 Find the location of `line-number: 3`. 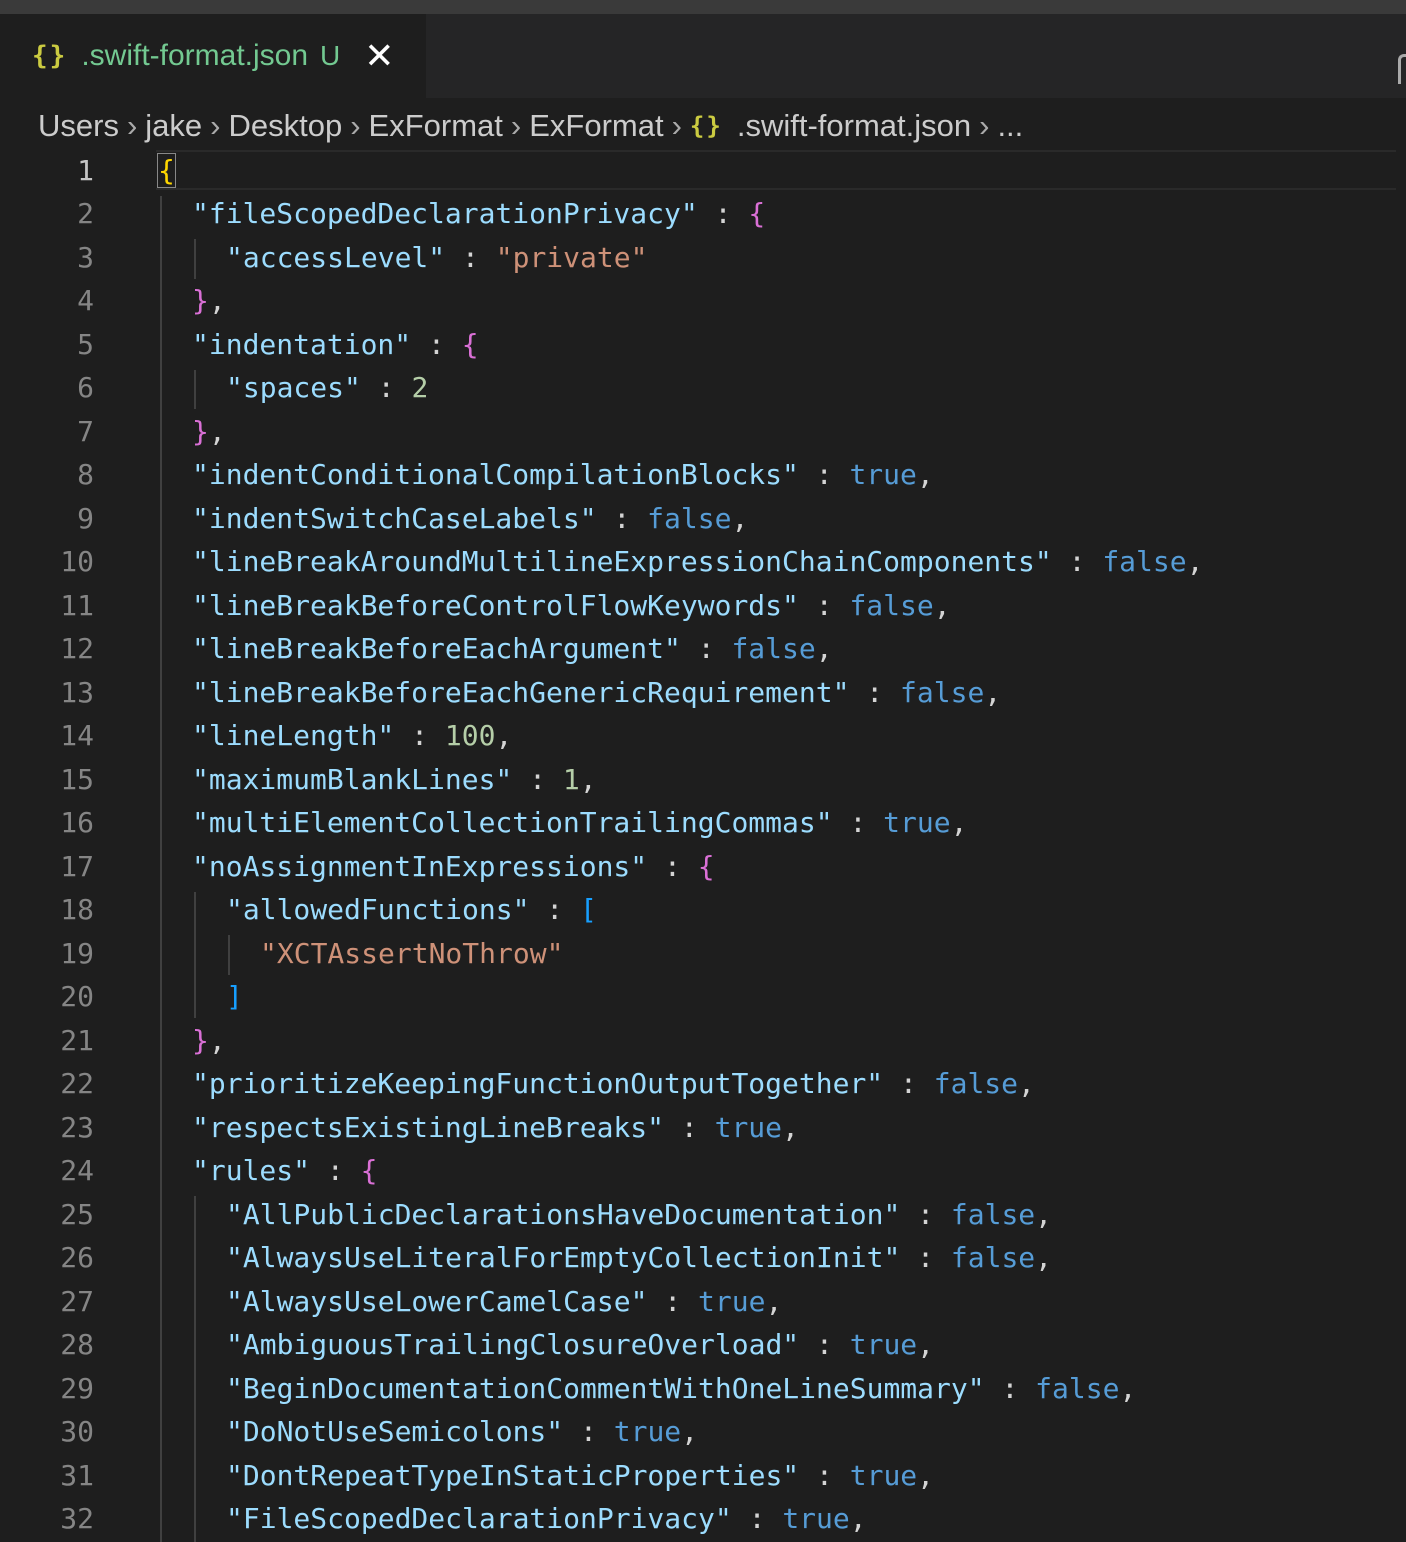

line-number: 3 is located at coordinates (85, 257).